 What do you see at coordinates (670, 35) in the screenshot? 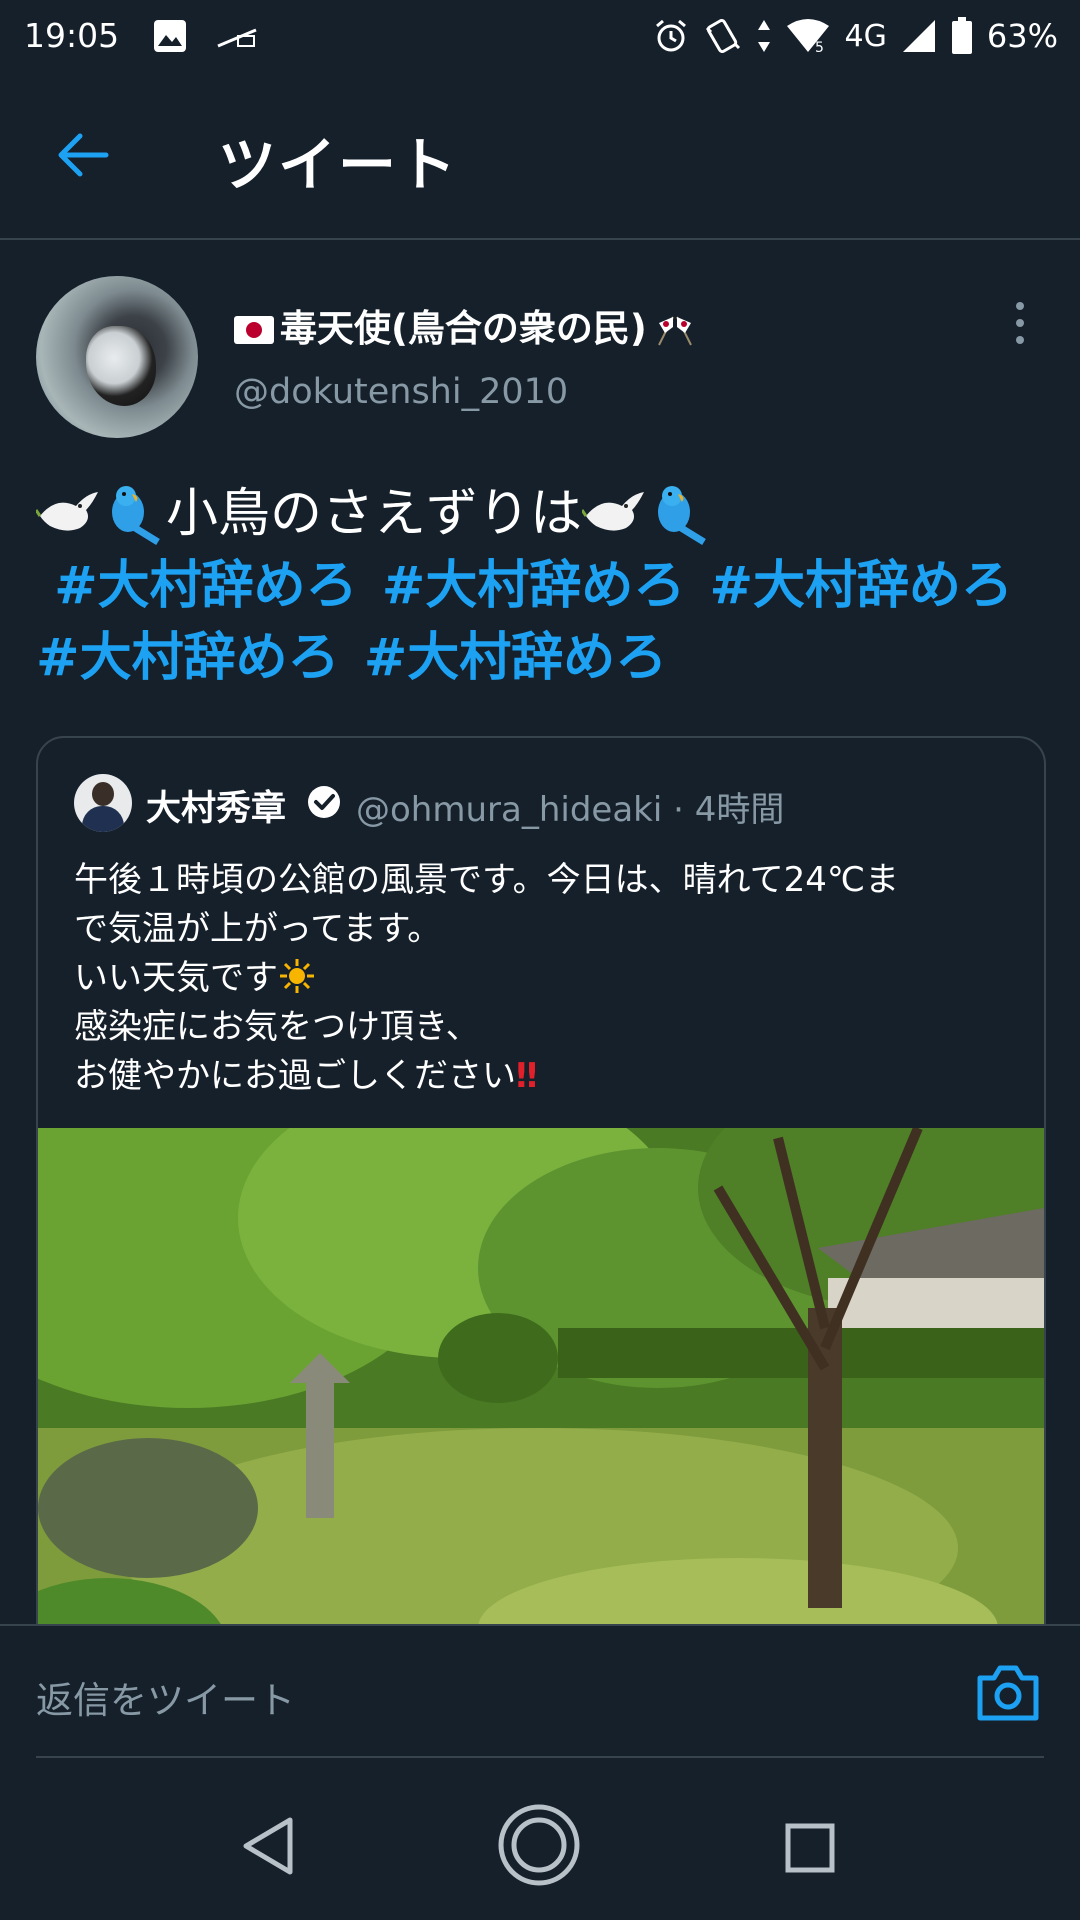
I see `alarm-icon` at bounding box center [670, 35].